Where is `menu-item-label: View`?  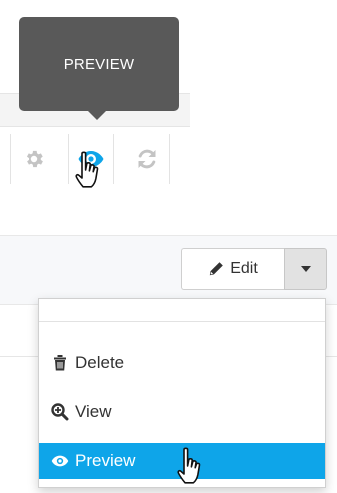 menu-item-label: View is located at coordinates (93, 411).